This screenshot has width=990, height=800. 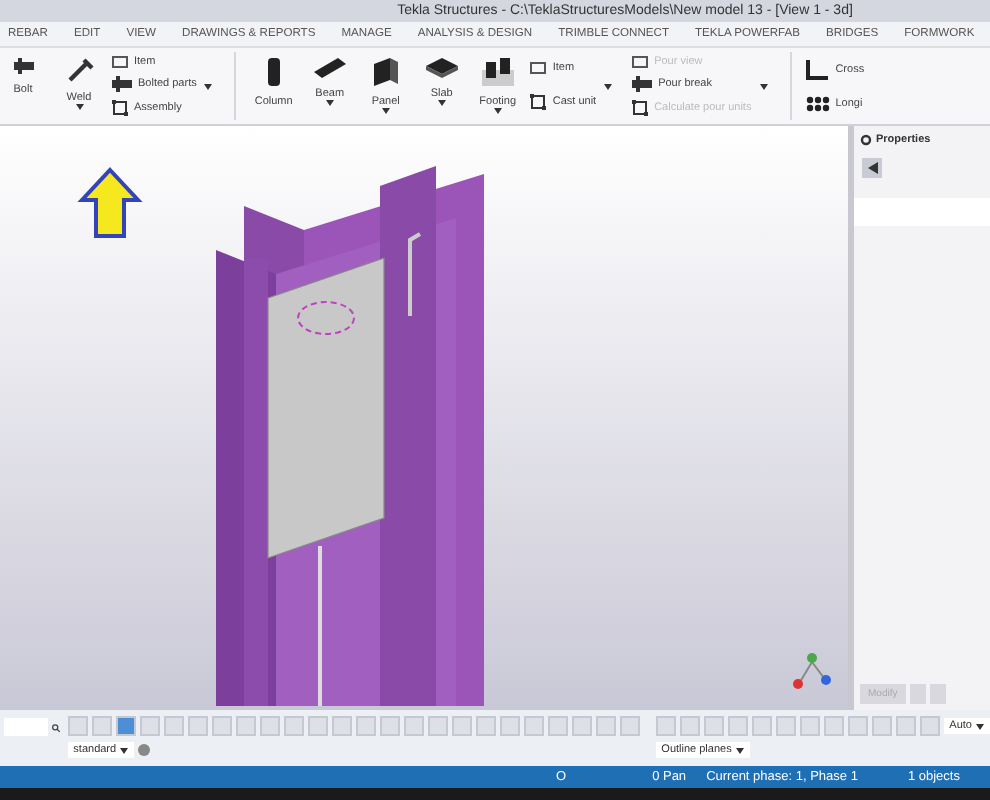 What do you see at coordinates (497, 72) in the screenshot?
I see `footing-icon` at bounding box center [497, 72].